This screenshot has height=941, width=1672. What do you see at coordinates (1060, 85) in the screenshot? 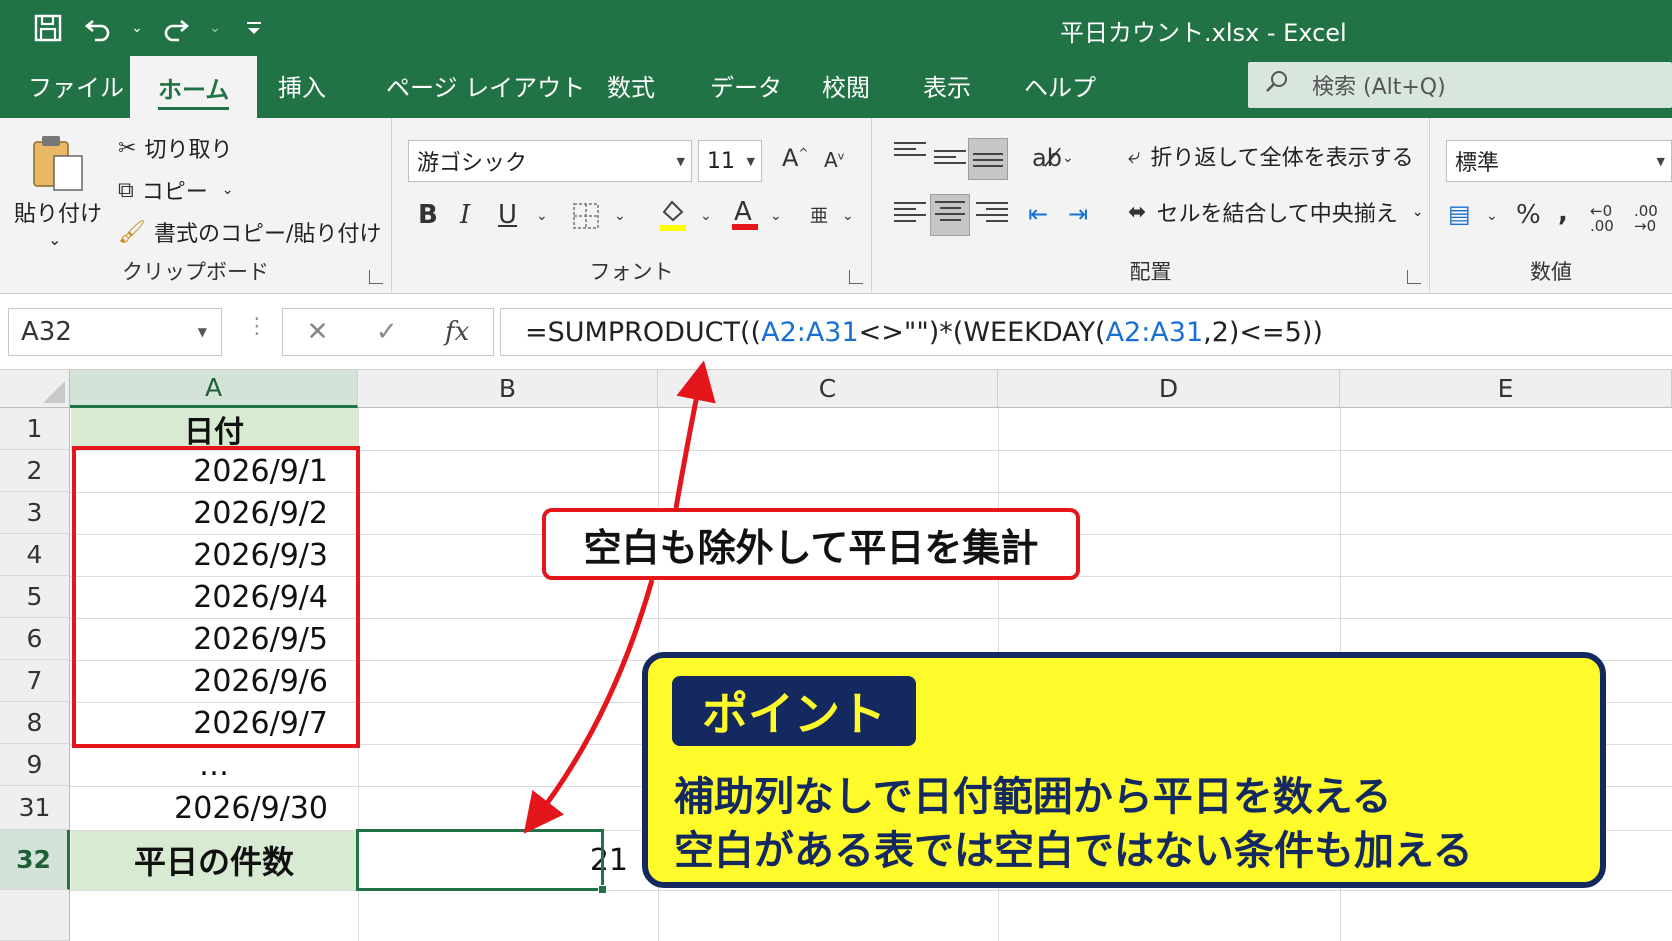
I see `tab-help: ヘルプ` at bounding box center [1060, 85].